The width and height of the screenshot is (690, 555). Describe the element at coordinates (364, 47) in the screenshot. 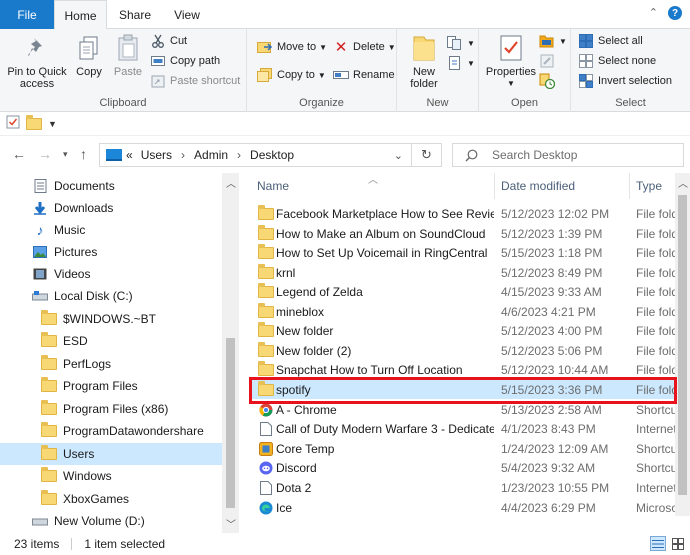

I see `delete-button: ✕ Delete ▼` at that location.